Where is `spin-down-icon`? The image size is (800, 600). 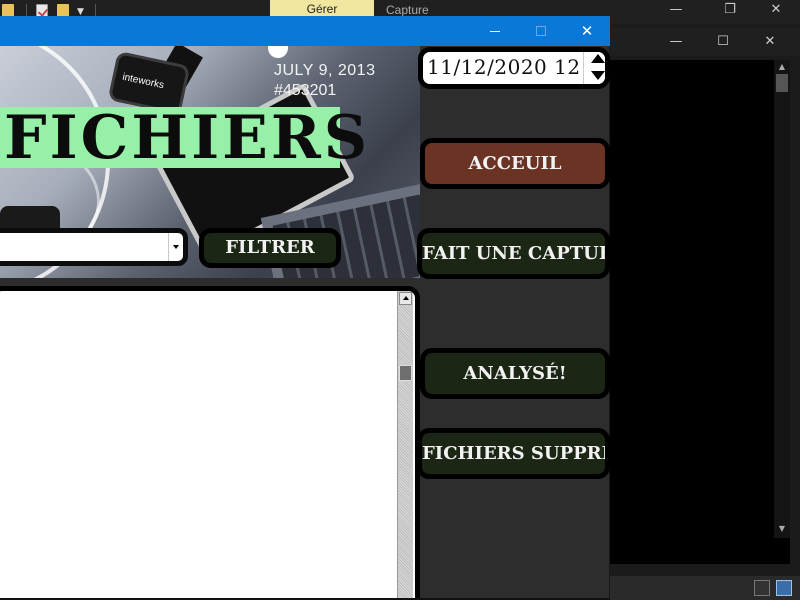
spin-down-icon is located at coordinates (598, 75).